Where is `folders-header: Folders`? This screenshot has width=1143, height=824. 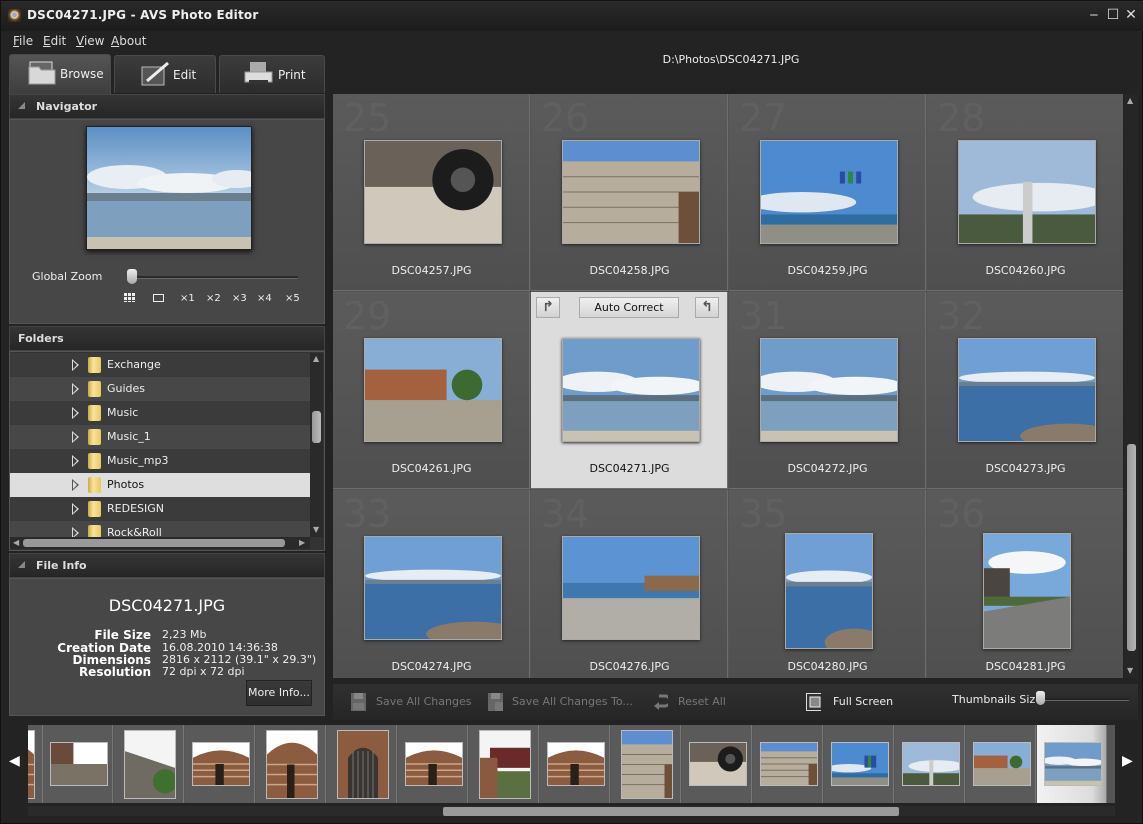
folders-header: Folders is located at coordinates (167, 338).